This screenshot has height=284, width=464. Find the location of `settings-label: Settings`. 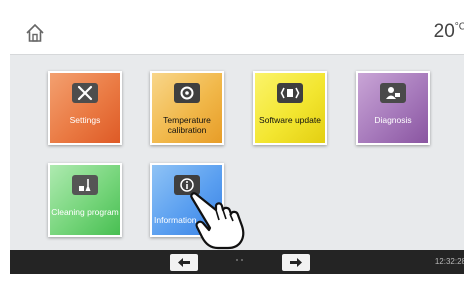

settings-label: Settings is located at coordinates (85, 120).